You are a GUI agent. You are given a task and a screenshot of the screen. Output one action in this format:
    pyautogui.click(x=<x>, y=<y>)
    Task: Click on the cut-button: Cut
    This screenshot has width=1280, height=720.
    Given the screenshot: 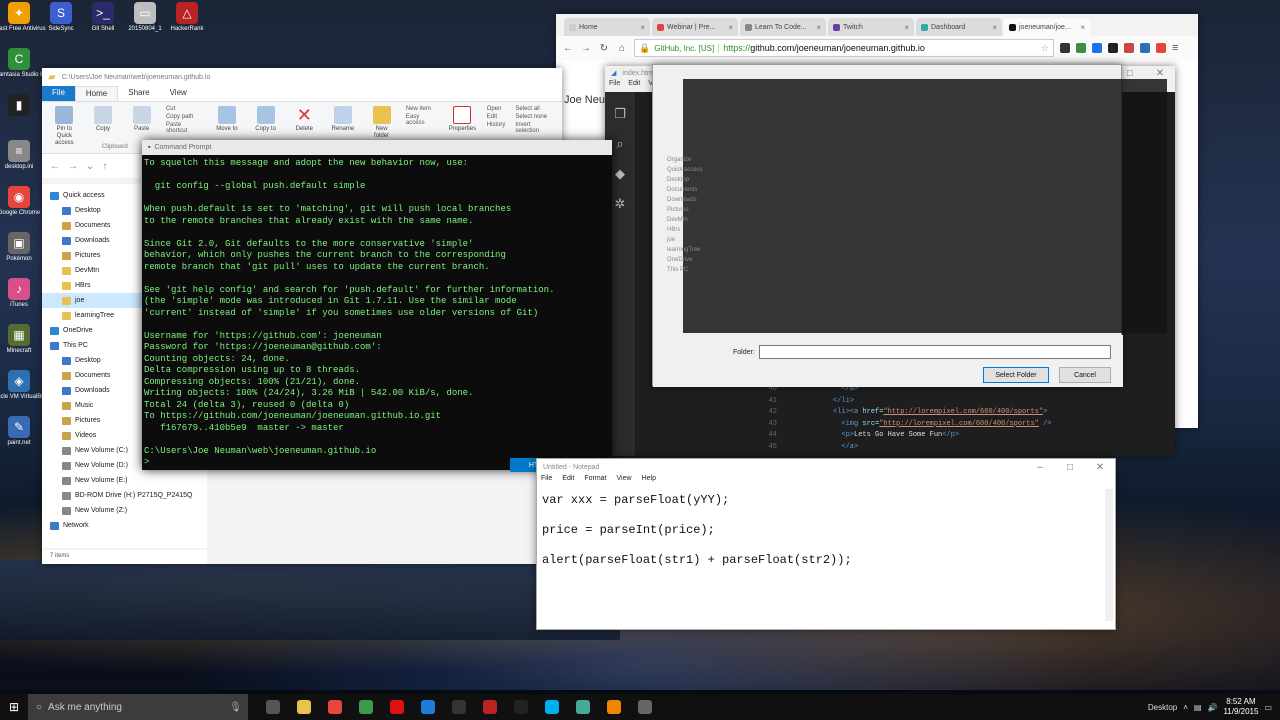 What is the action you would take?
    pyautogui.click(x=184, y=109)
    